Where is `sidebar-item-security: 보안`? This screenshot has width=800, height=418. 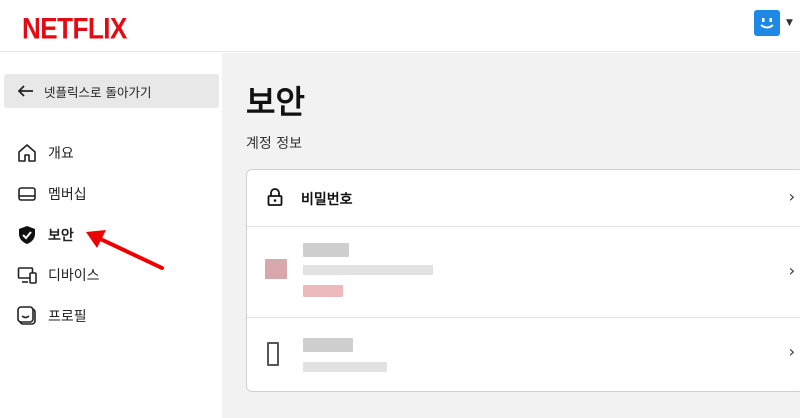
sidebar-item-security: 보안 is located at coordinates (45, 235).